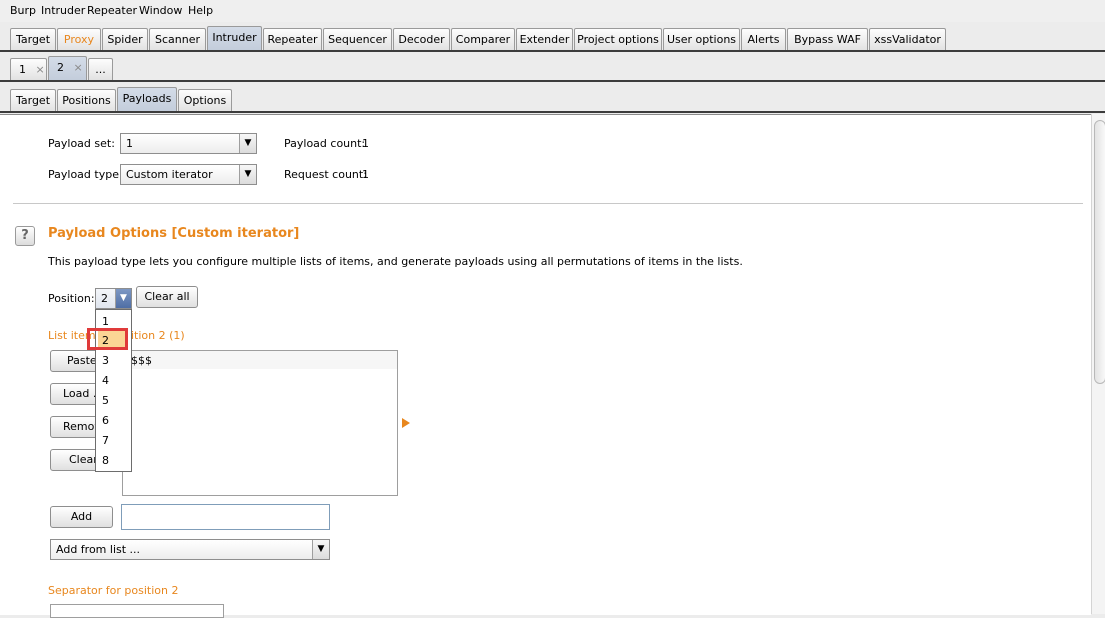  Describe the element at coordinates (113, 298) in the screenshot. I see `position-select: 2 ▼` at that location.